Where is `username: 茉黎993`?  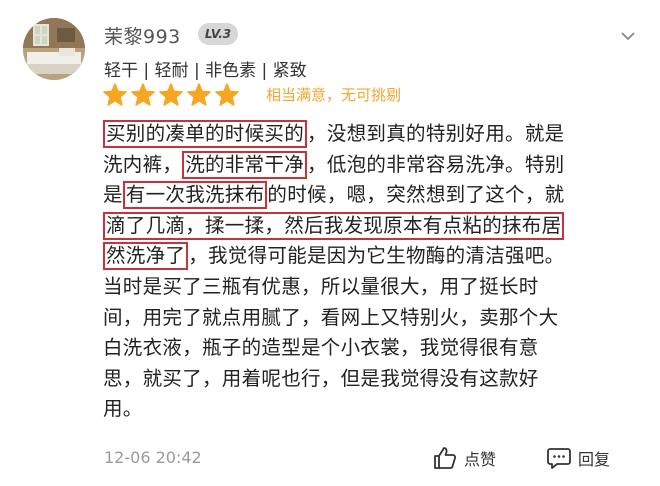 username: 茉黎993 is located at coordinates (142, 35).